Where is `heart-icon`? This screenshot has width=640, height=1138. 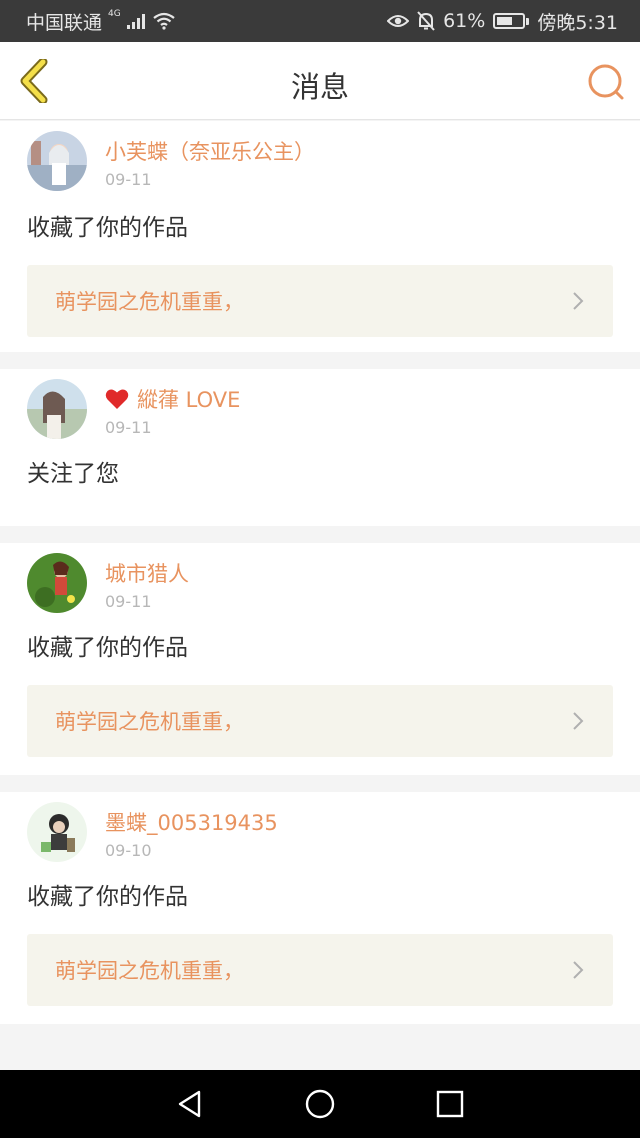 heart-icon is located at coordinates (117, 399).